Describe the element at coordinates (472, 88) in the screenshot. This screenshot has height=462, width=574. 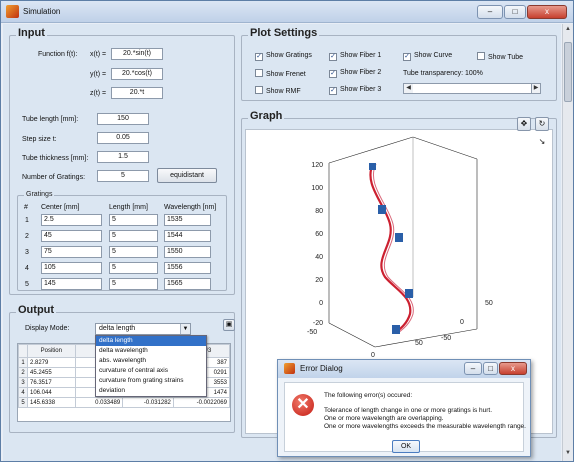
I see `tube-transparency-slider: ◀ ▶` at that location.